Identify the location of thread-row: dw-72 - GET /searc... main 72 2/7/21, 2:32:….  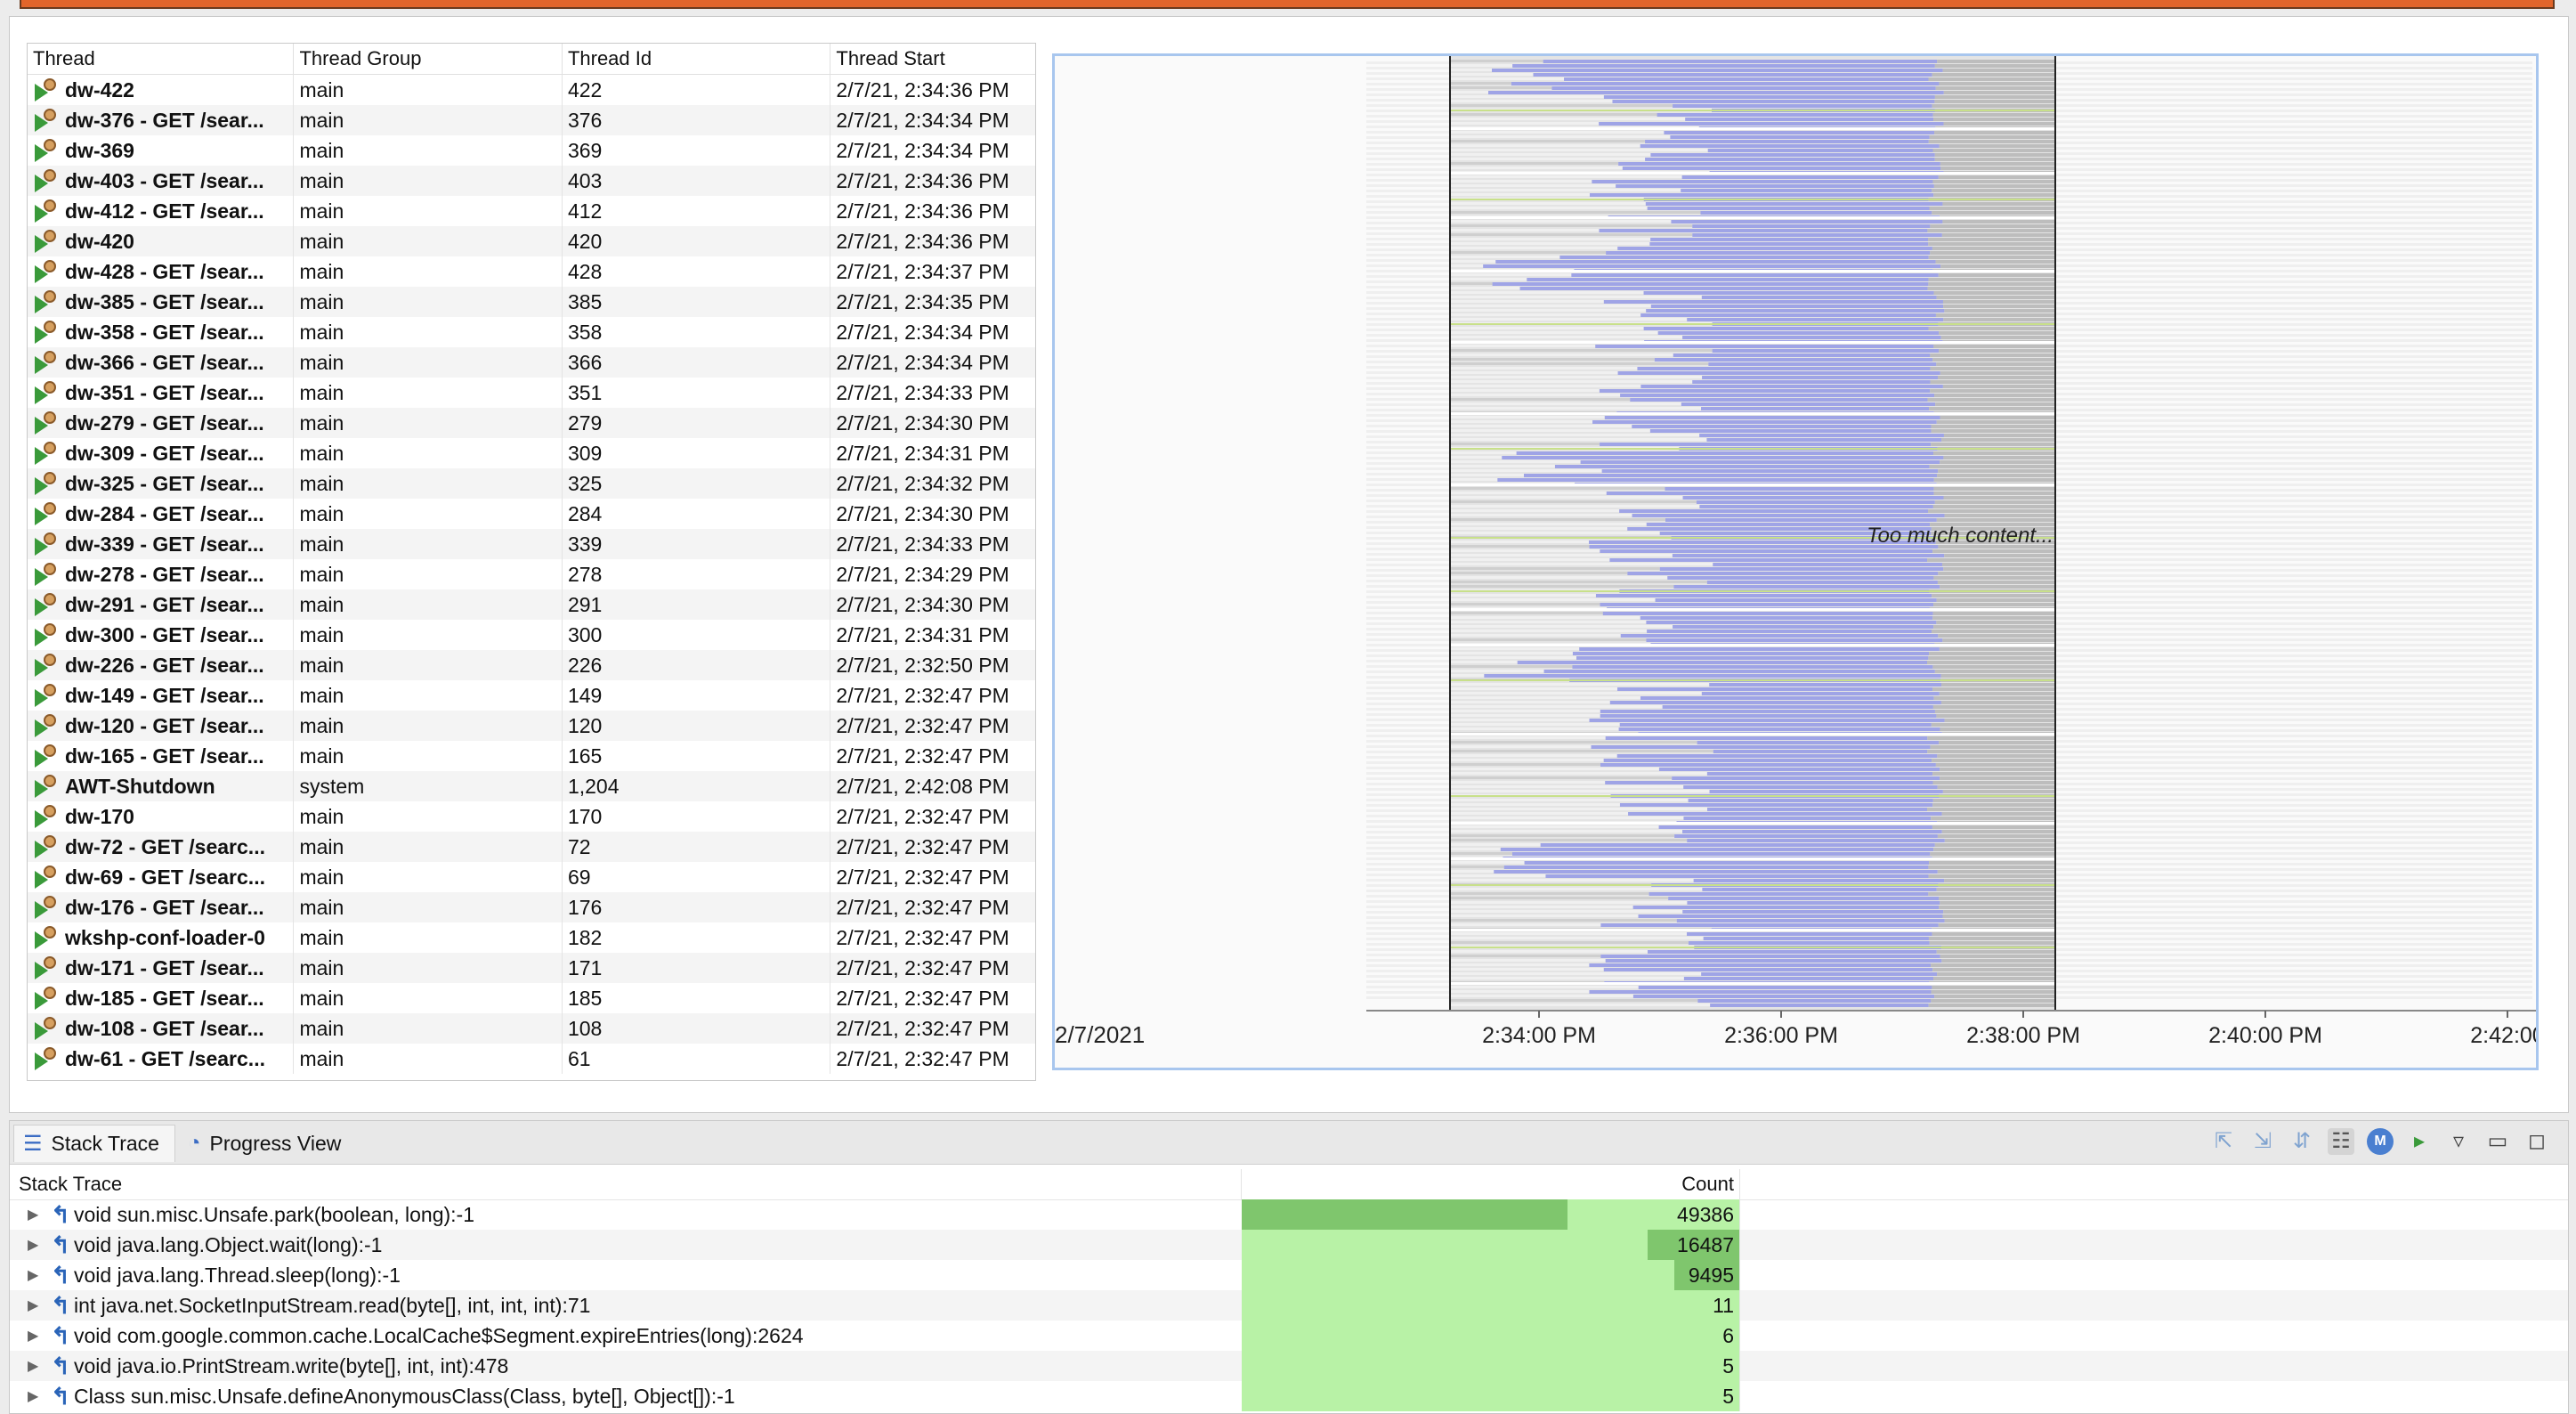
(531, 847).